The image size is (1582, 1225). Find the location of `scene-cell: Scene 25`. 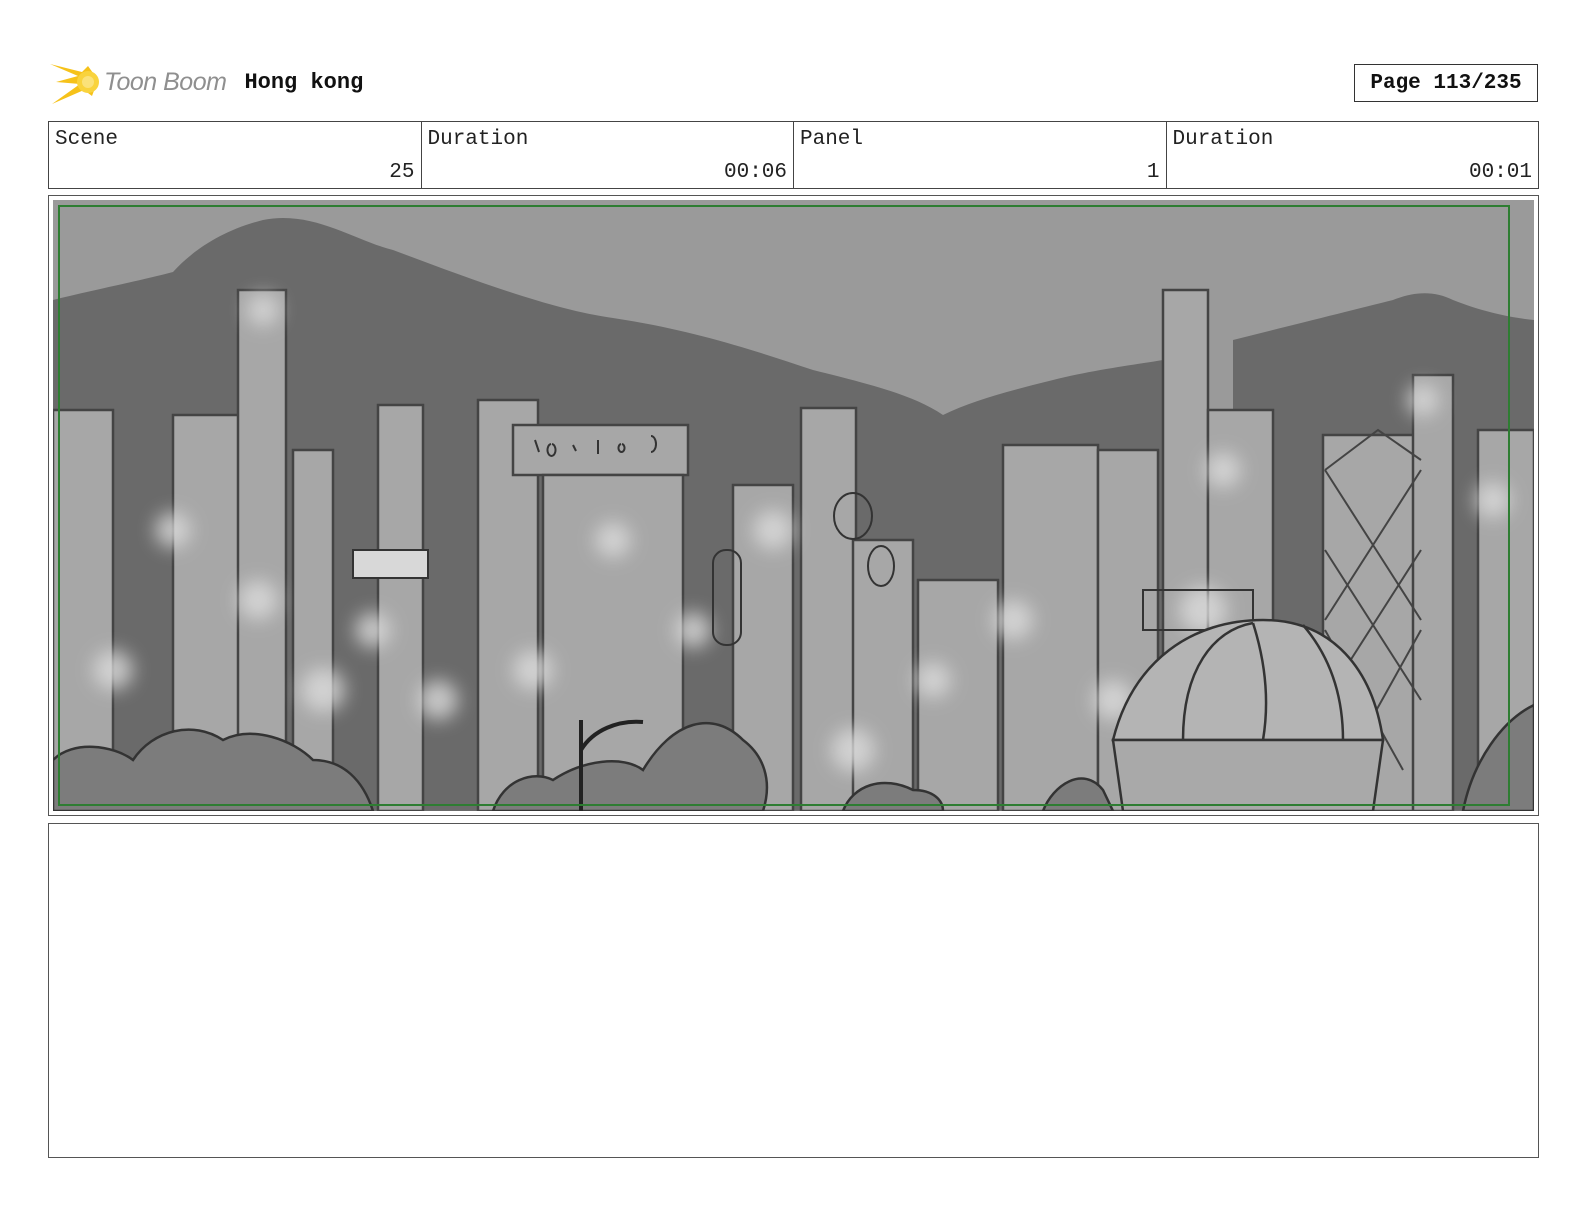

scene-cell: Scene 25 is located at coordinates (235, 155).